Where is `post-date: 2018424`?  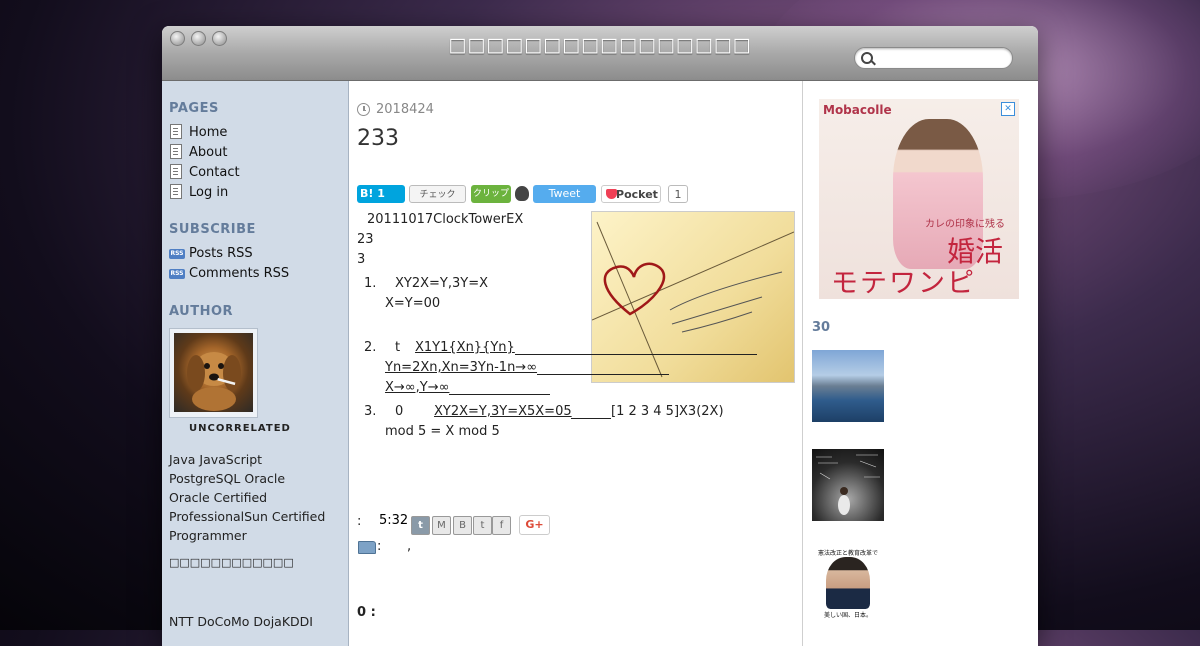
post-date: 2018424 is located at coordinates (405, 109).